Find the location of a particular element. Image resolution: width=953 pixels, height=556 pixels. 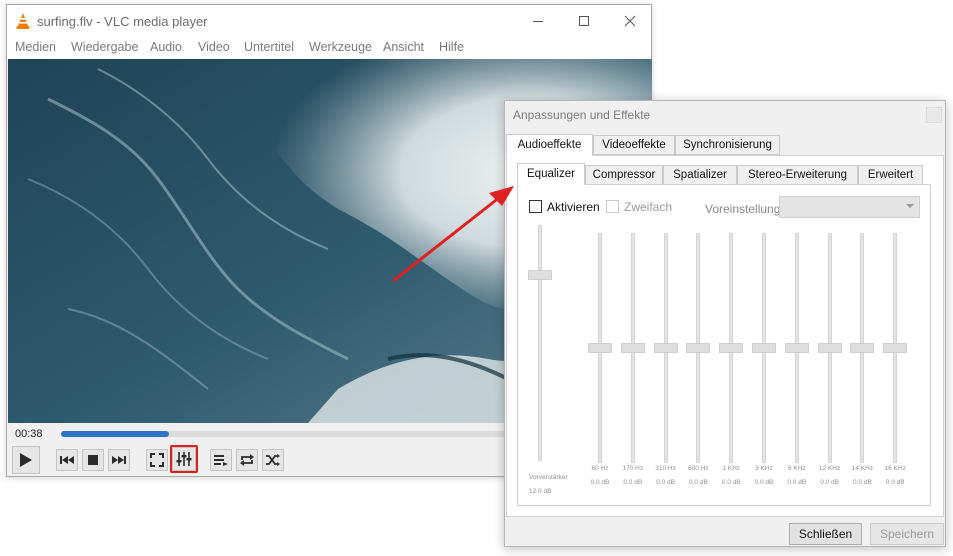

menu-untertitel: Untertitel is located at coordinates (269, 47).